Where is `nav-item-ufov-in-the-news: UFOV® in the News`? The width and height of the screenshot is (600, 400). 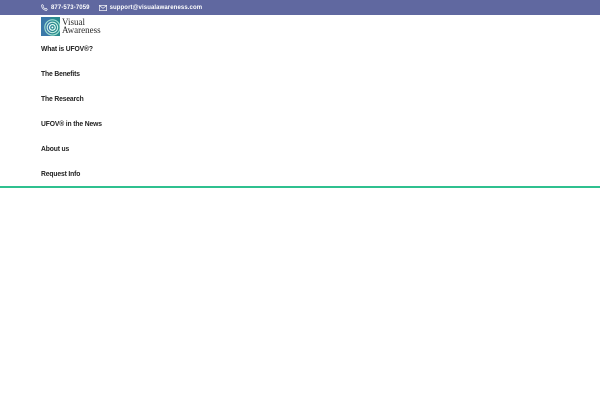
nav-item-ufov-in-the-news: UFOV® in the News is located at coordinates (71, 127).